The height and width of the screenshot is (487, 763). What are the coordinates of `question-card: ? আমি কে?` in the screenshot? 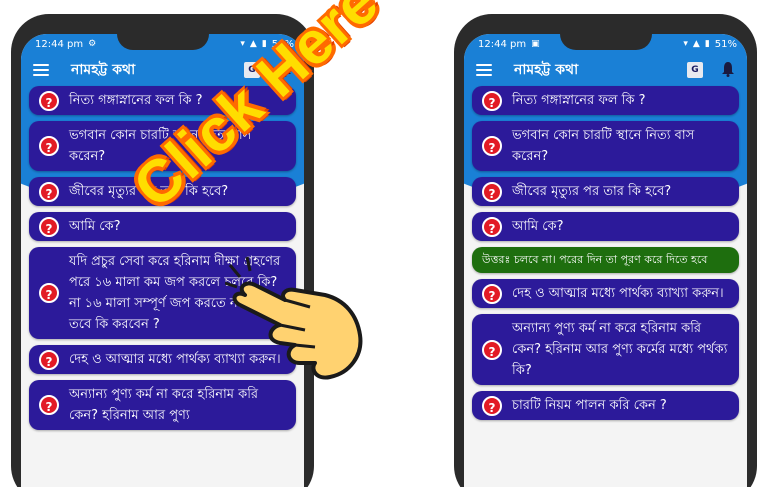 It's located at (605, 226).